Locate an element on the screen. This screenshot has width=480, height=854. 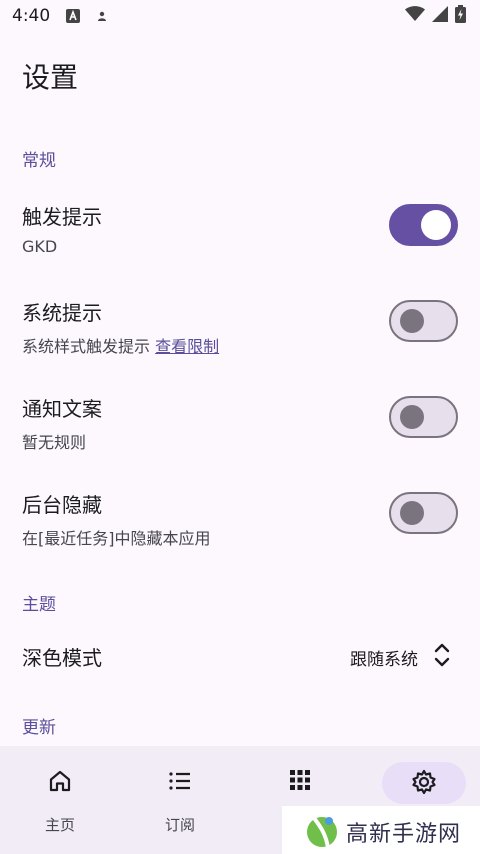
watermark-text: 高新手游网 is located at coordinates (404, 834).